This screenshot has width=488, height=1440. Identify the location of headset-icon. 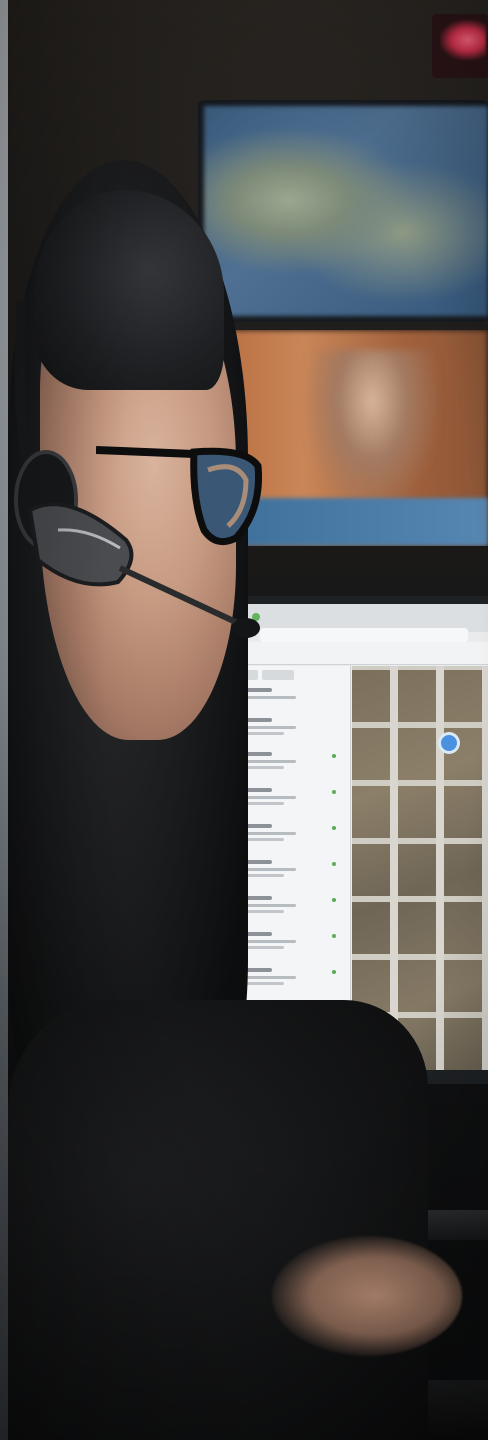
(137, 469).